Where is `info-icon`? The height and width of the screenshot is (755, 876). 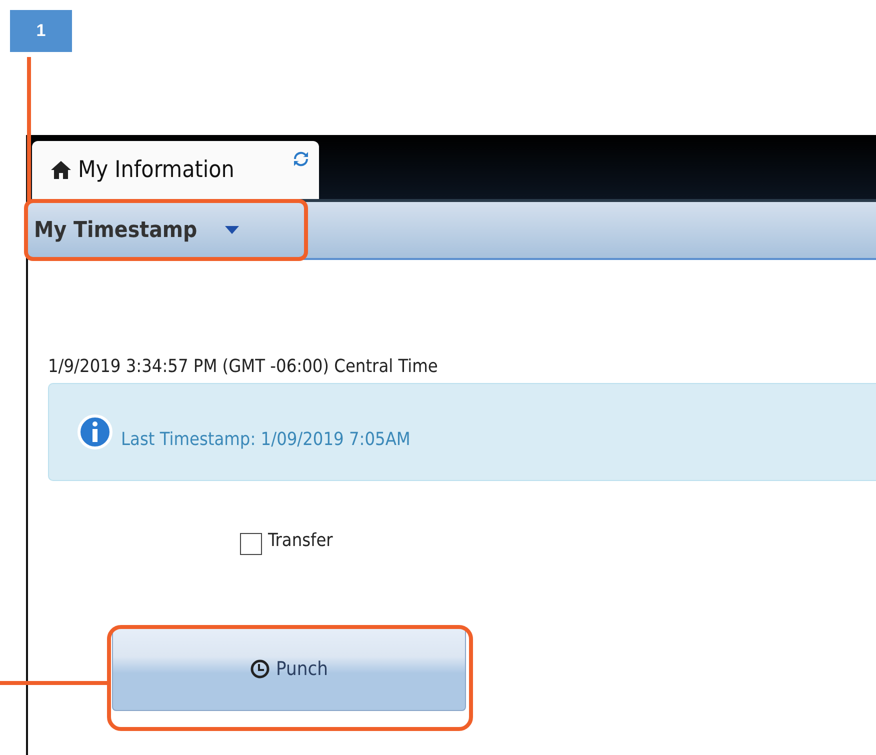 info-icon is located at coordinates (95, 432).